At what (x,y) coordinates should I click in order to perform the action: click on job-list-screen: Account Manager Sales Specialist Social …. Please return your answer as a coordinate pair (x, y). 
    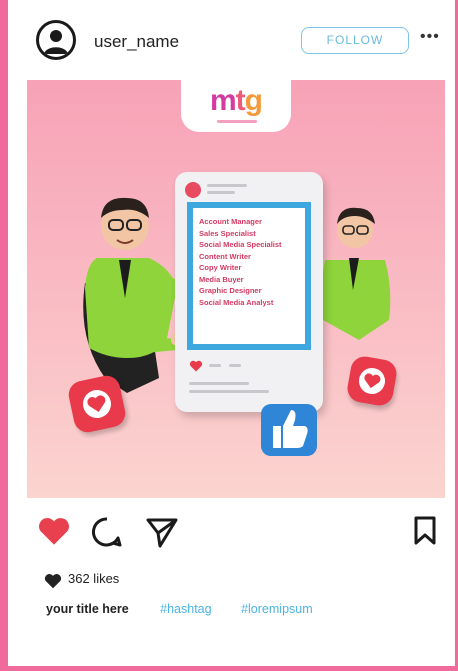
    Looking at the image, I should click on (249, 276).